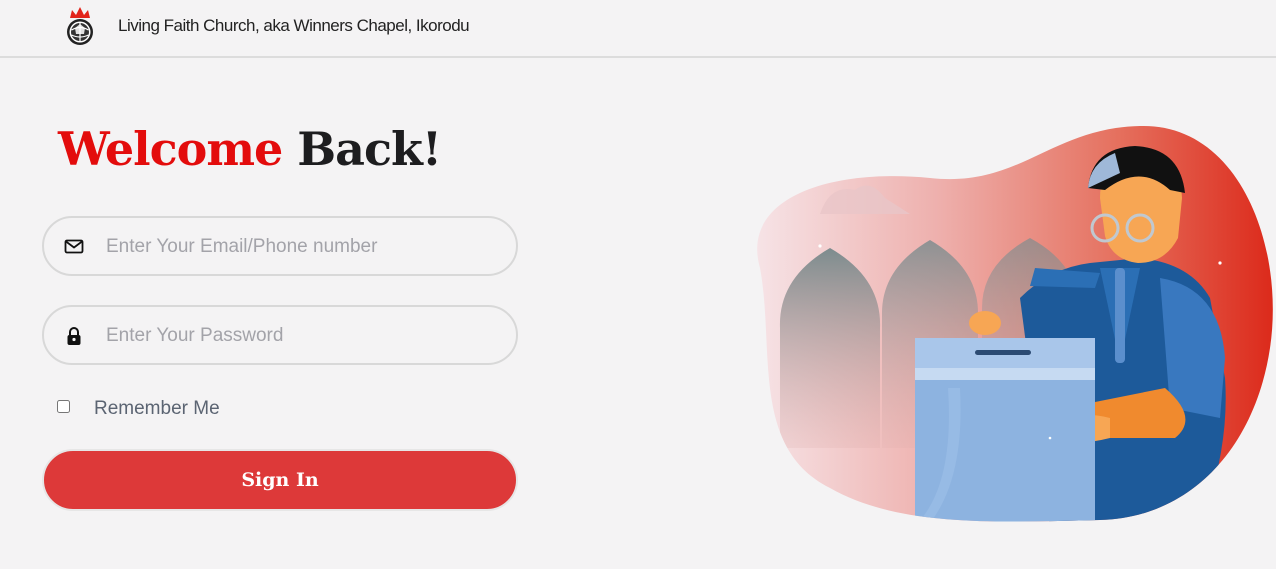  What do you see at coordinates (63, 406) in the screenshot?
I see `remember-me-checkbox` at bounding box center [63, 406].